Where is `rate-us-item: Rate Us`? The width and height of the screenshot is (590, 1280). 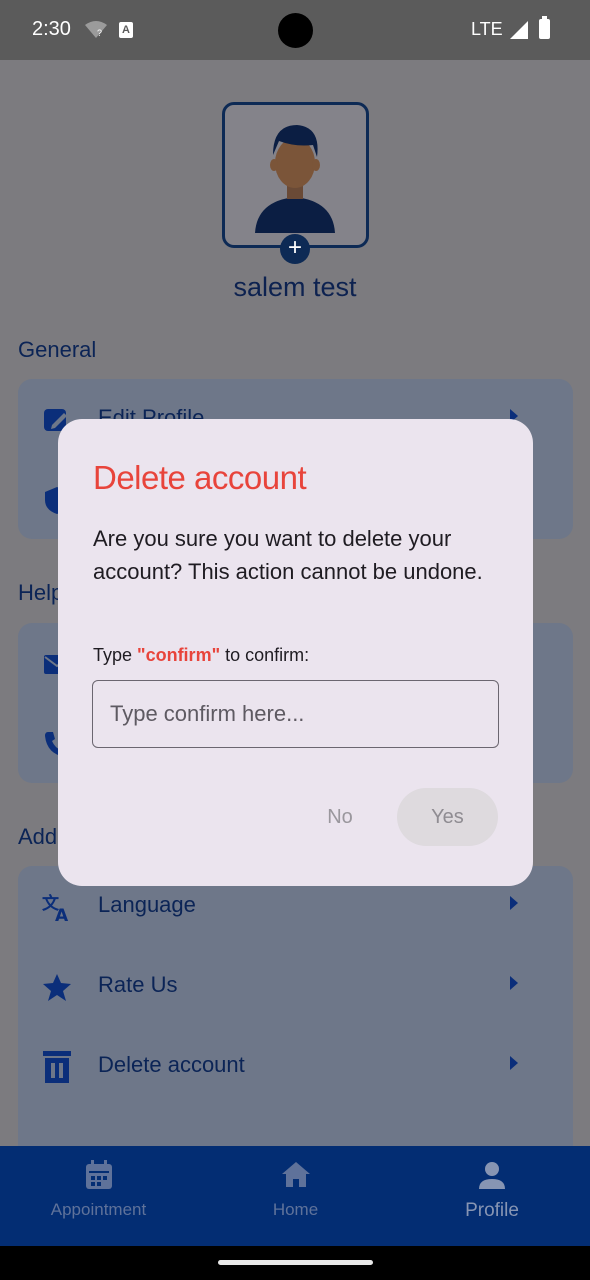 rate-us-item: Rate Us is located at coordinates (295, 986).